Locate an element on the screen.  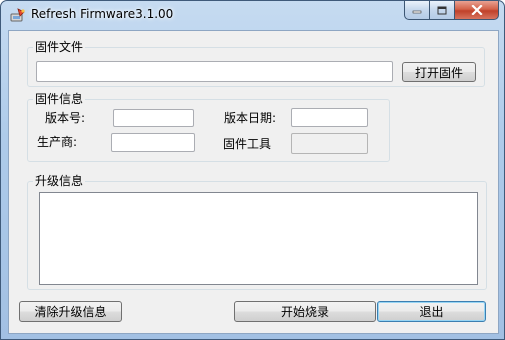
clear-upgrade-info-button: 清除升级信息 is located at coordinates (70, 311).